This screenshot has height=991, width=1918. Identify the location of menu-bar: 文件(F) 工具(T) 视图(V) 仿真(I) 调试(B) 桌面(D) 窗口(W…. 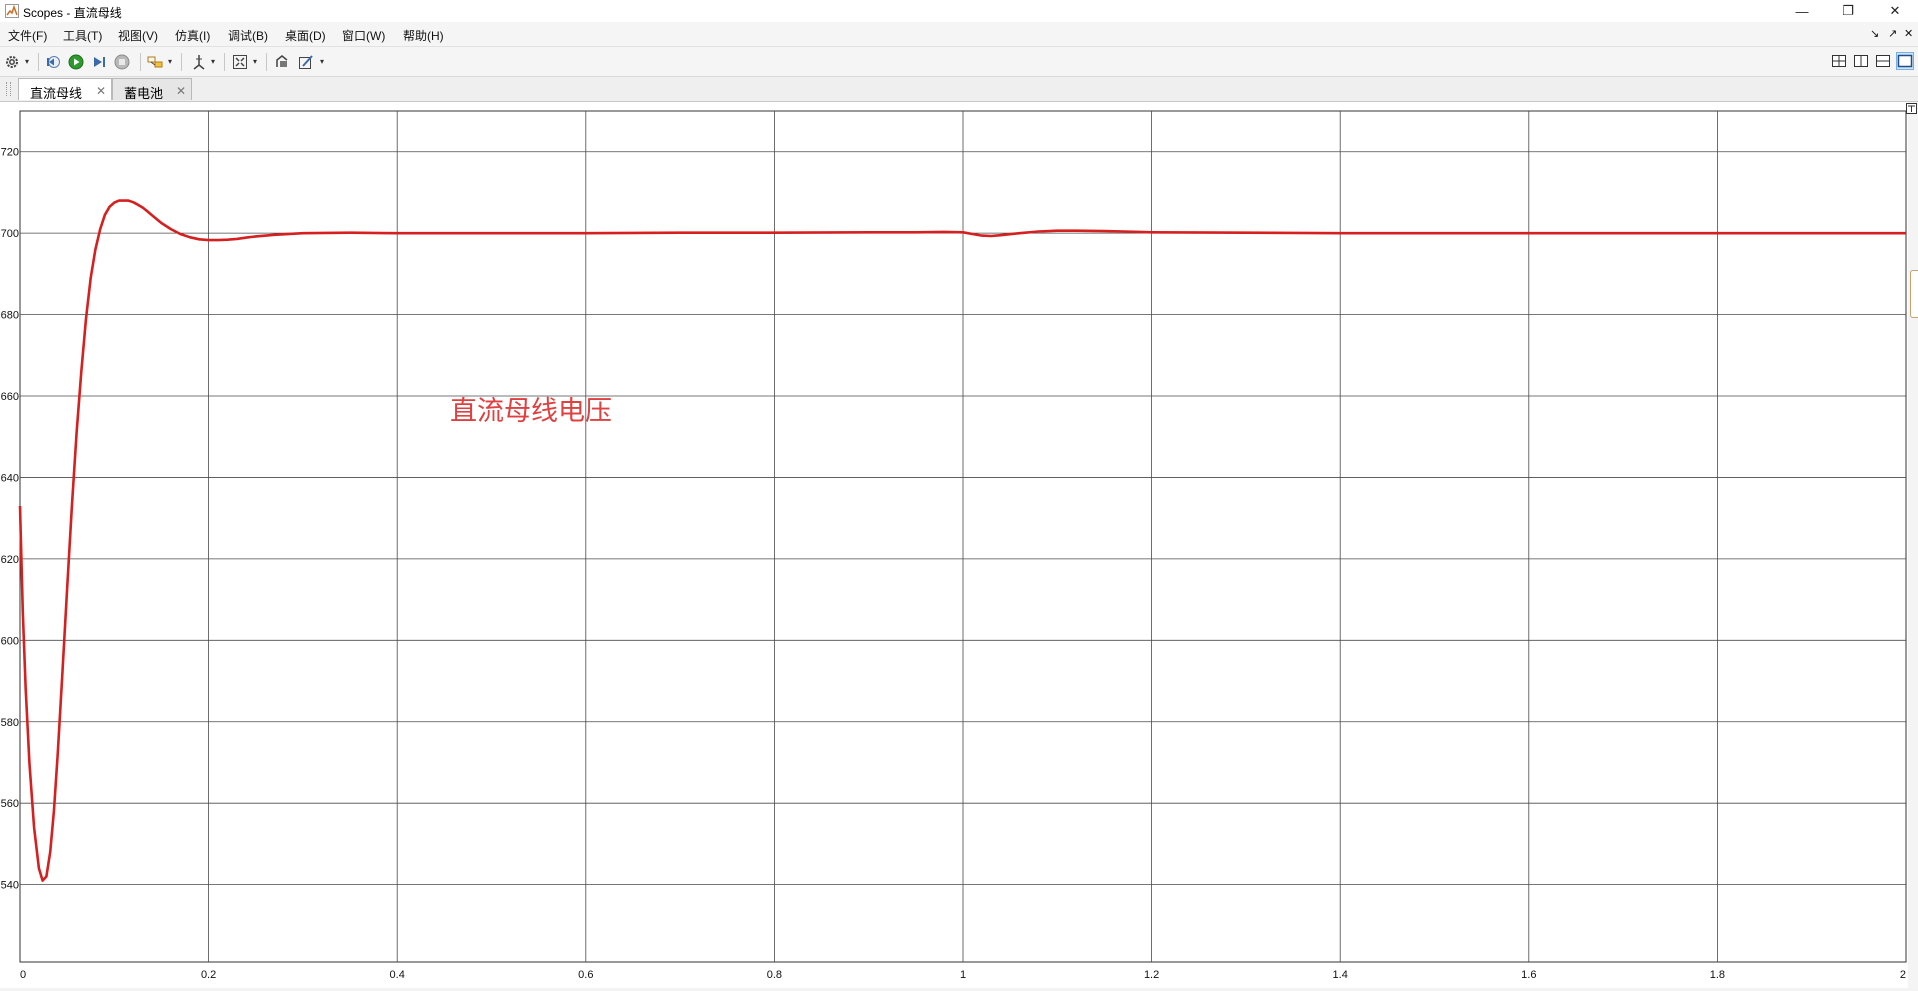
(959, 34).